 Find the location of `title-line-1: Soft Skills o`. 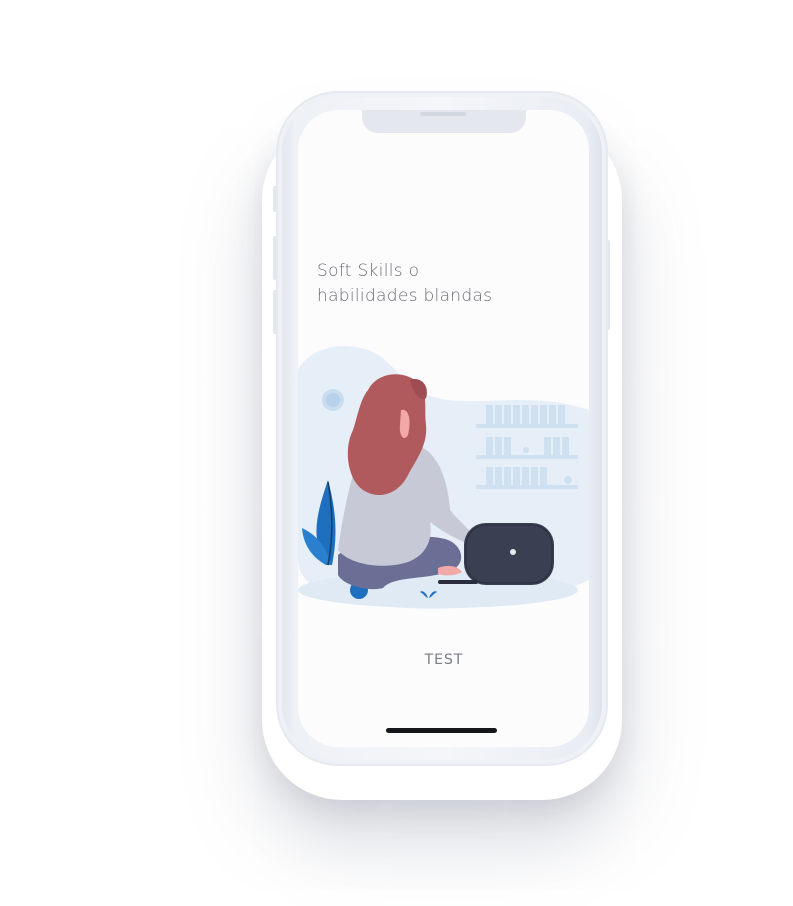

title-line-1: Soft Skills o is located at coordinates (368, 271).